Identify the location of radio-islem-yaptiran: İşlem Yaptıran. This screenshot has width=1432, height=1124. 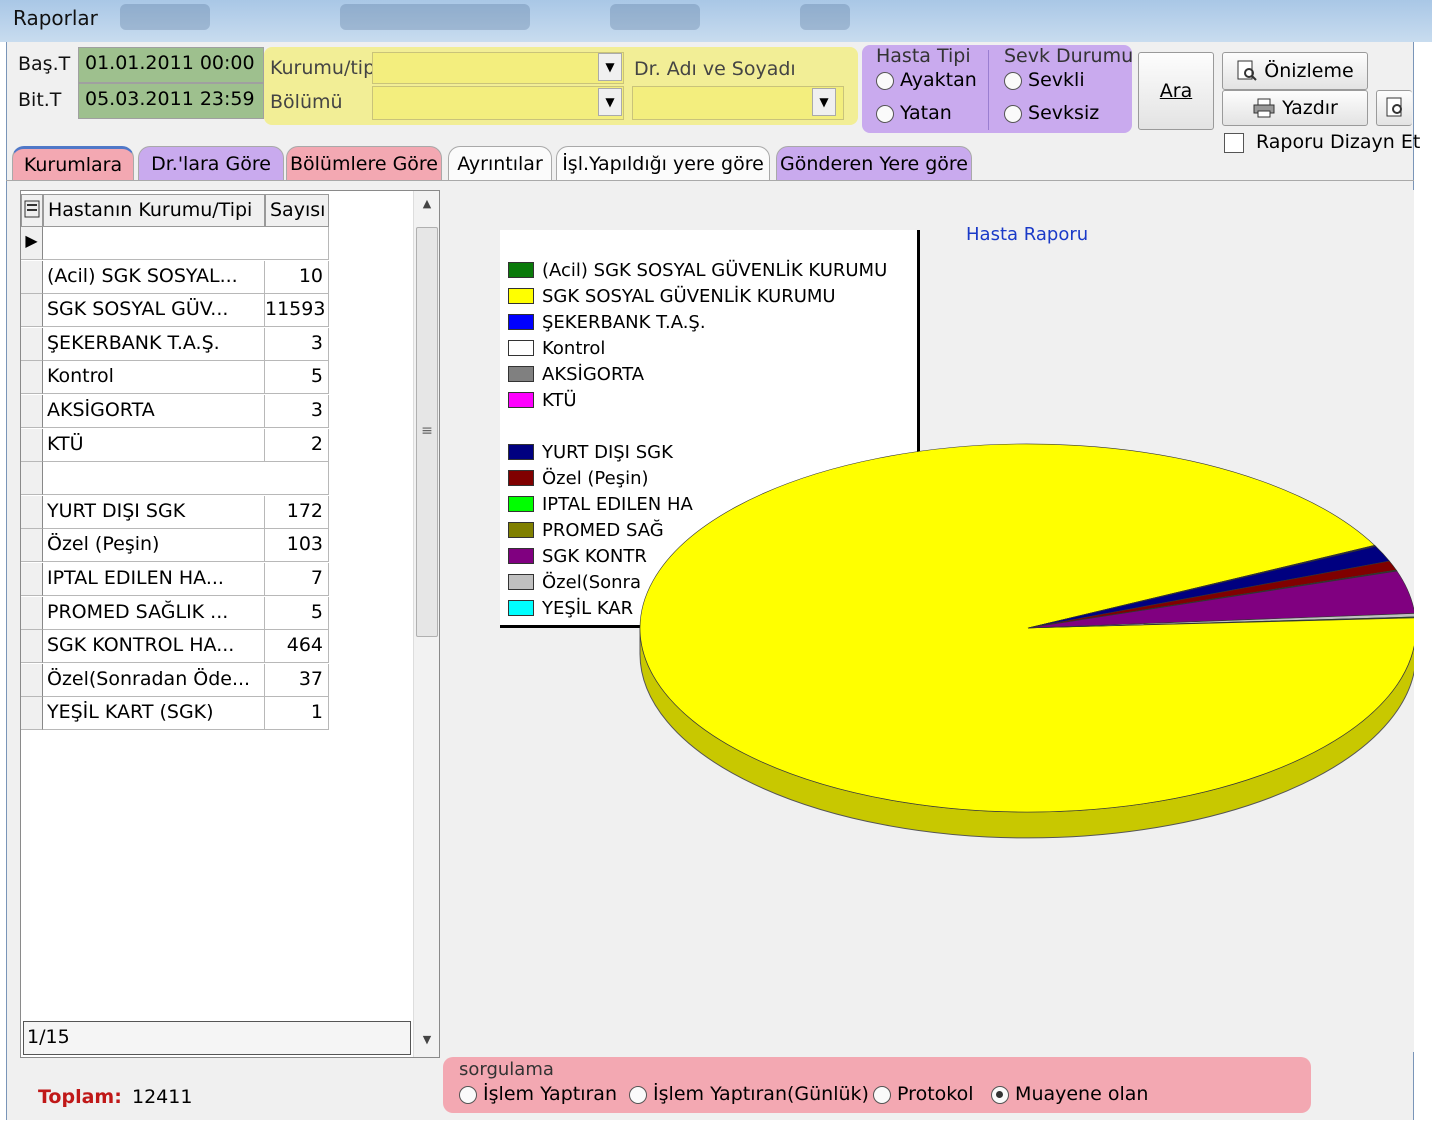
(538, 1094).